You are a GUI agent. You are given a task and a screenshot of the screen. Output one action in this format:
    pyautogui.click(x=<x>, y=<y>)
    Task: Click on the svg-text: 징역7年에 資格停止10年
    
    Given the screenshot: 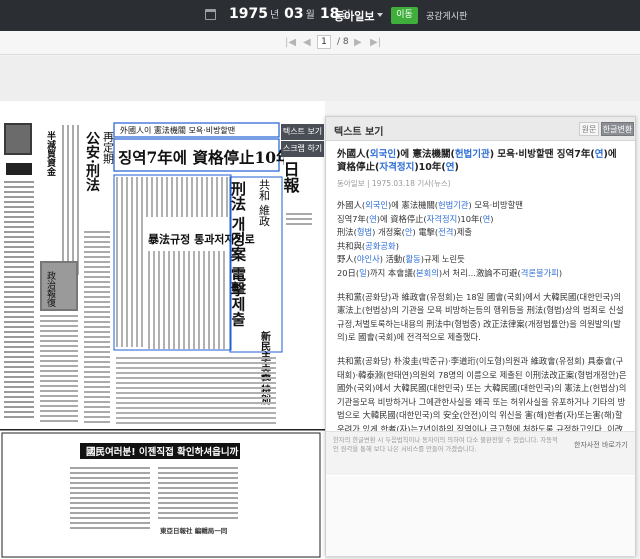 What is the action you would take?
    pyautogui.click(x=205, y=157)
    